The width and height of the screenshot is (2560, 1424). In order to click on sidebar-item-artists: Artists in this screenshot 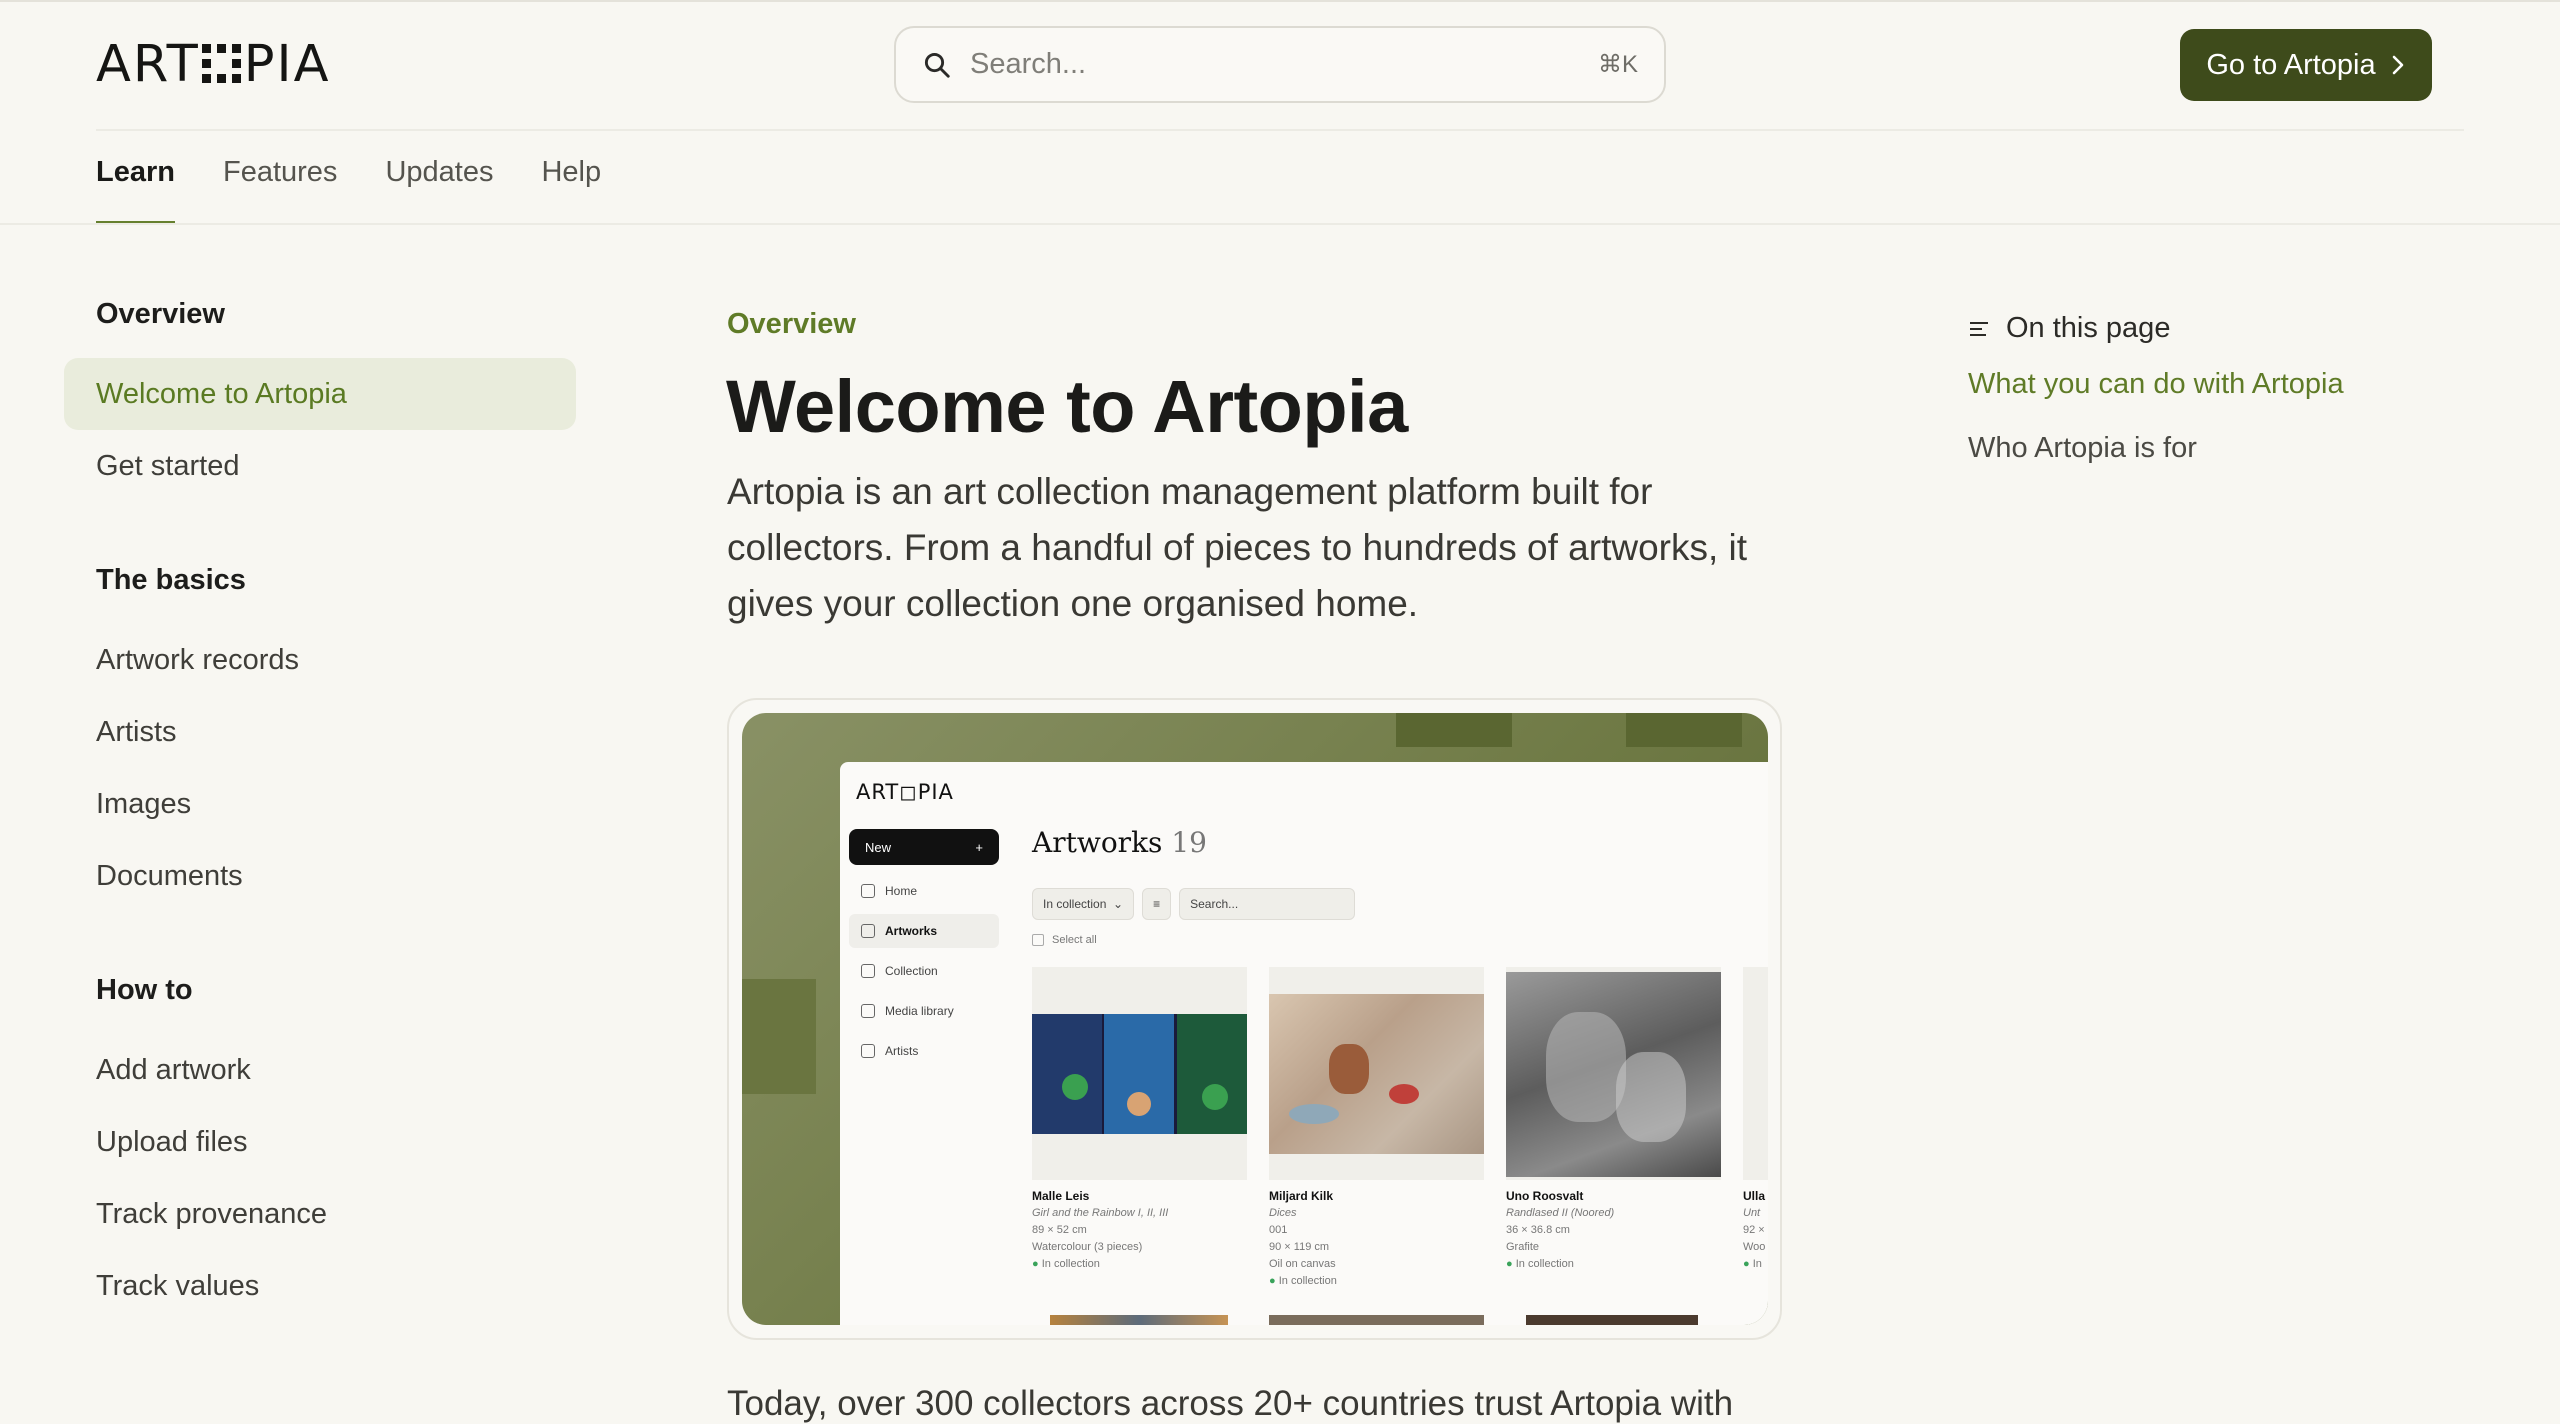, I will do `click(320, 732)`.